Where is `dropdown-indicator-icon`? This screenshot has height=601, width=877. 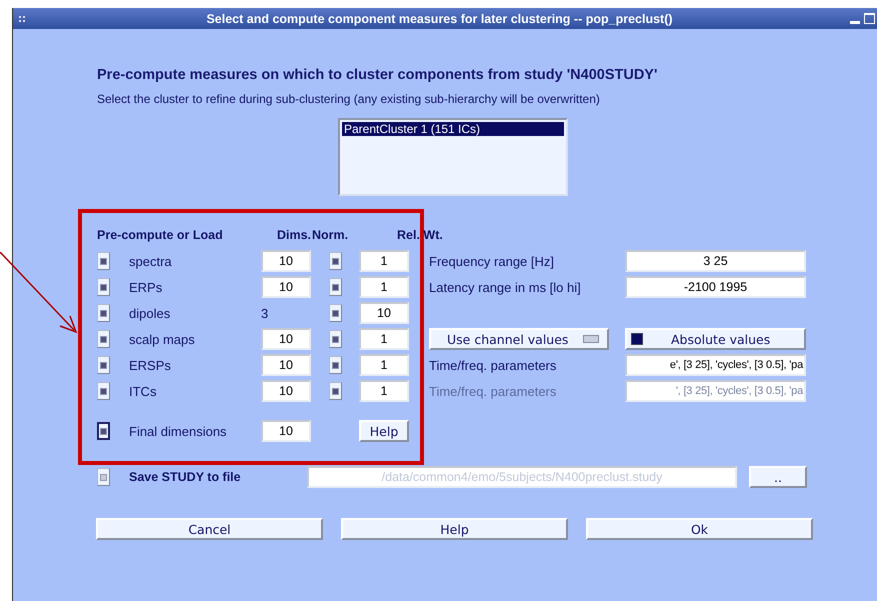
dropdown-indicator-icon is located at coordinates (591, 339).